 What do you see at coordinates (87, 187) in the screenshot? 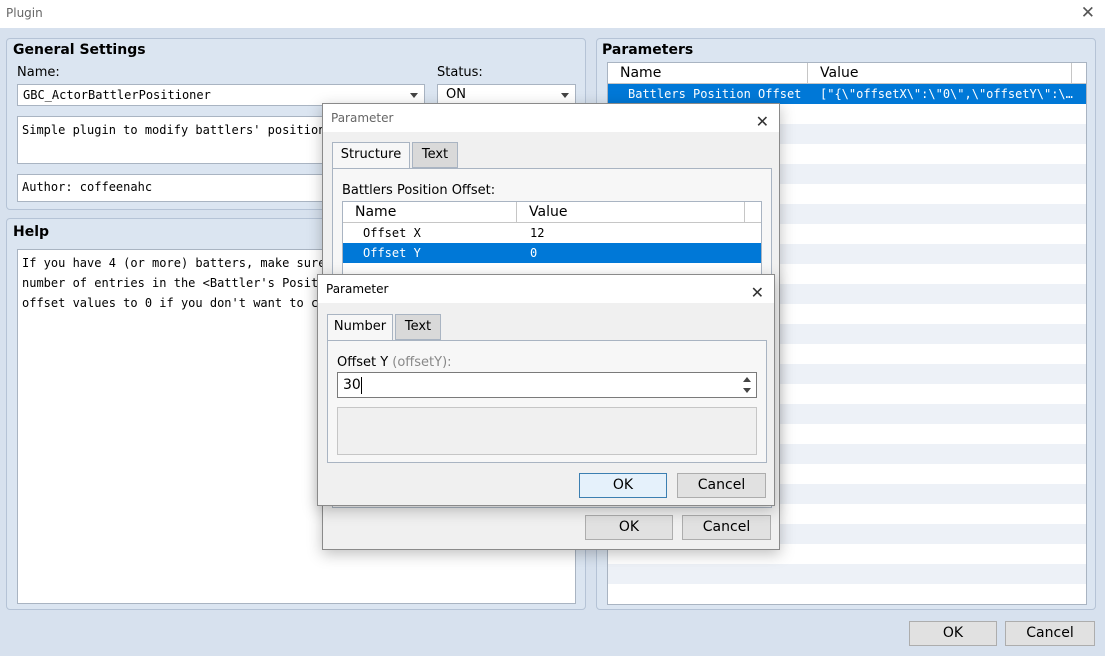
I see `author-text: Author: coffeenahc` at bounding box center [87, 187].